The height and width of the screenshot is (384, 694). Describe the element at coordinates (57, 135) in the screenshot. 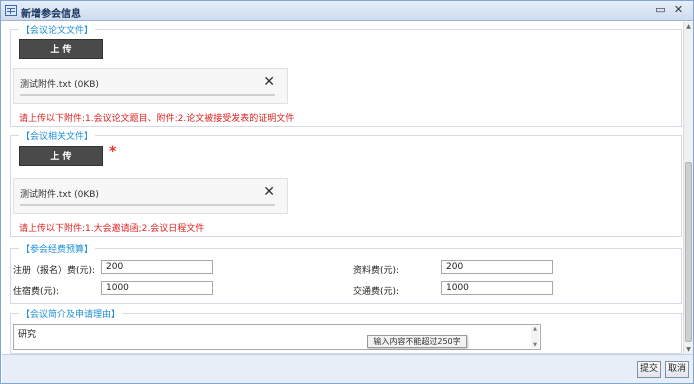

I see `section-legend: 【会议相关文件】` at that location.